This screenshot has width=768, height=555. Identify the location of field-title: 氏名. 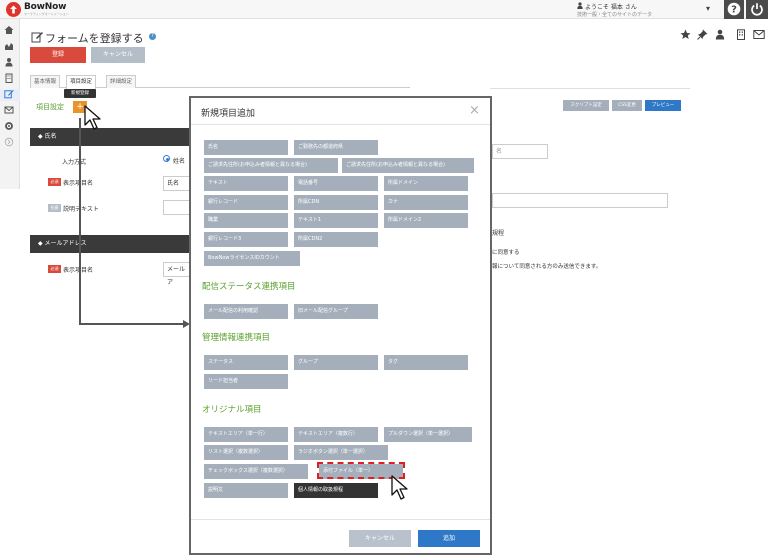
(50, 136).